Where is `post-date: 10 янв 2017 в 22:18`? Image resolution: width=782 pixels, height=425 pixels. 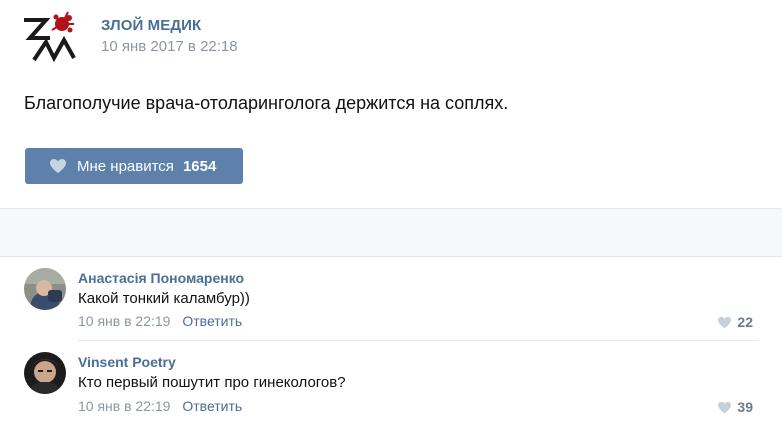 post-date: 10 янв 2017 в 22:18 is located at coordinates (169, 46).